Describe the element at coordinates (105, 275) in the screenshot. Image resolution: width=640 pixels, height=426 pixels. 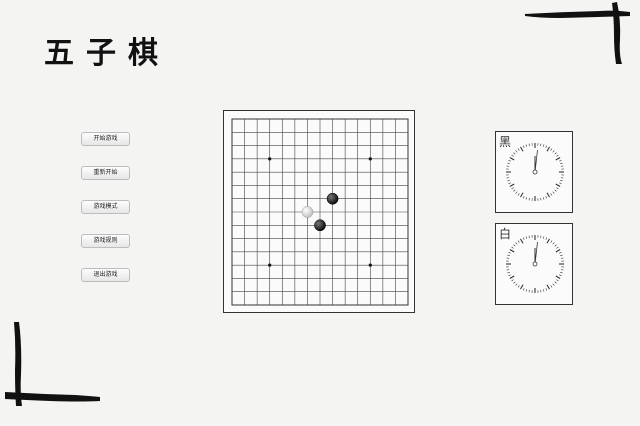
I see `exit-game-button: 退出游戏` at that location.